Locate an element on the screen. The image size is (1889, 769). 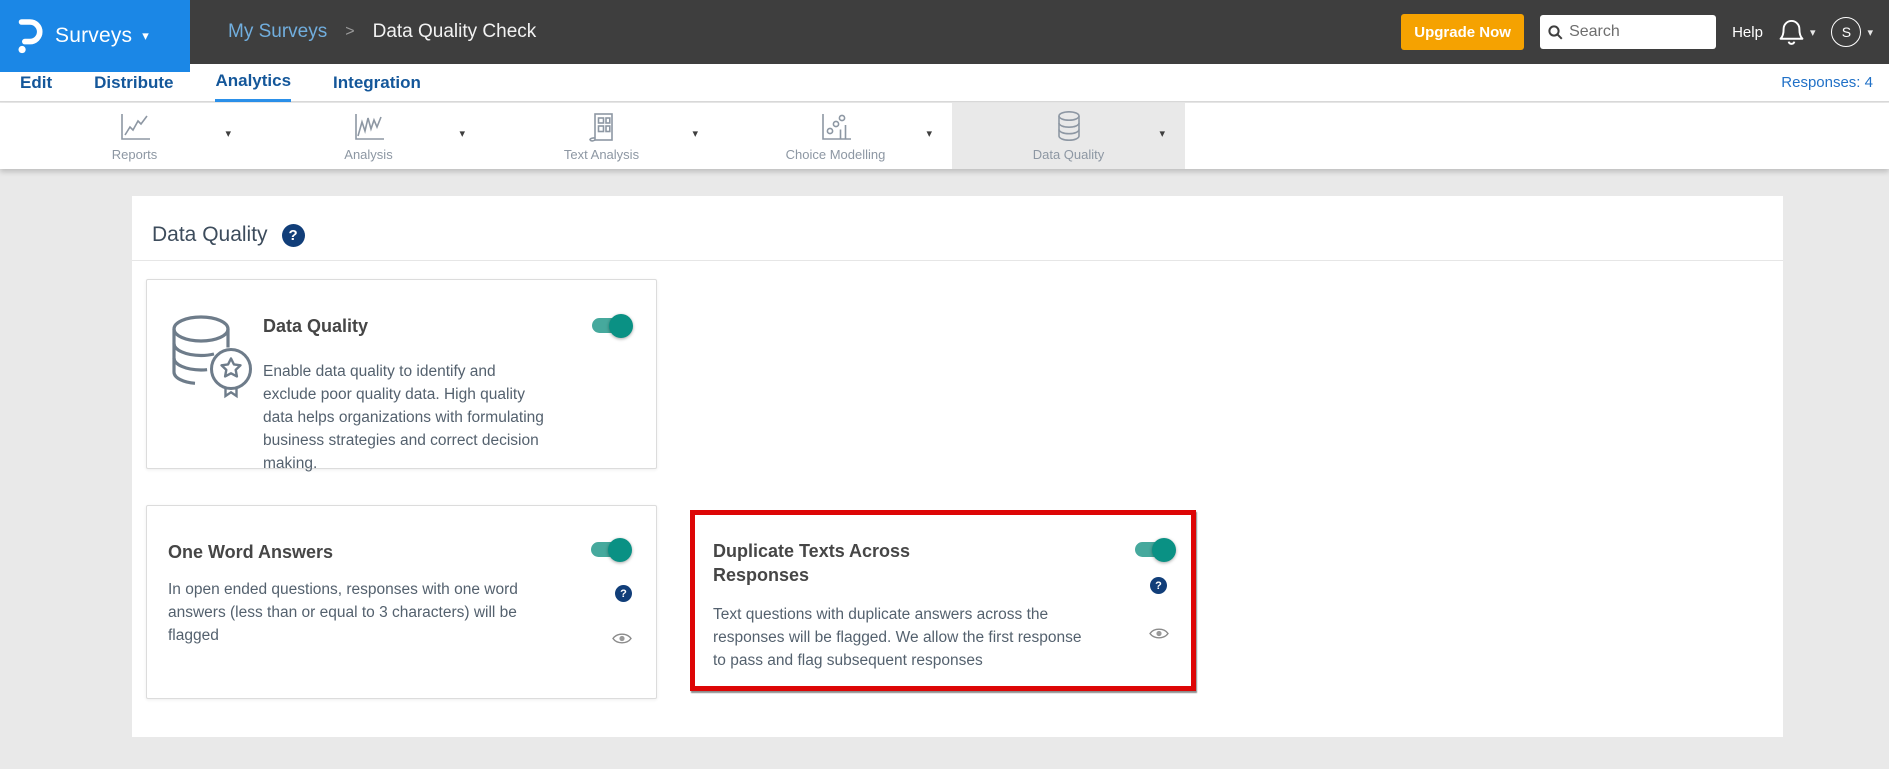
card-title: Data Quality is located at coordinates (316, 326).